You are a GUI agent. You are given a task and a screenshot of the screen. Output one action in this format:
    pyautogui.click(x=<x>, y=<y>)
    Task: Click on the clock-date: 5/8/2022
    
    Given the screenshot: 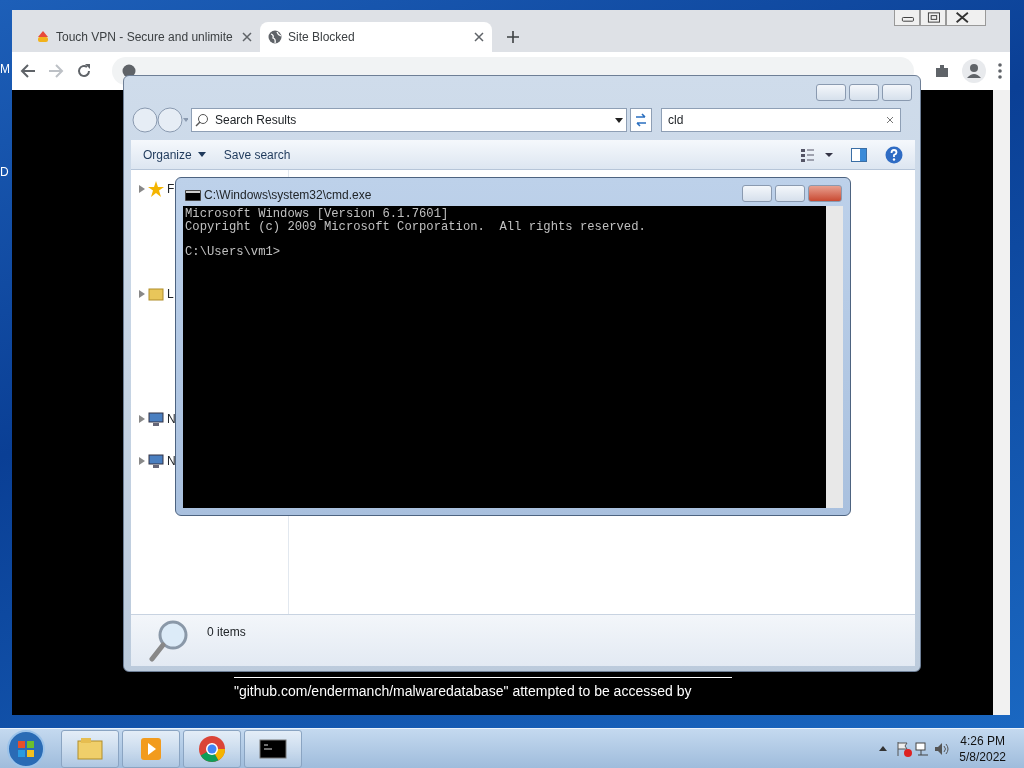 What is the action you would take?
    pyautogui.click(x=982, y=756)
    